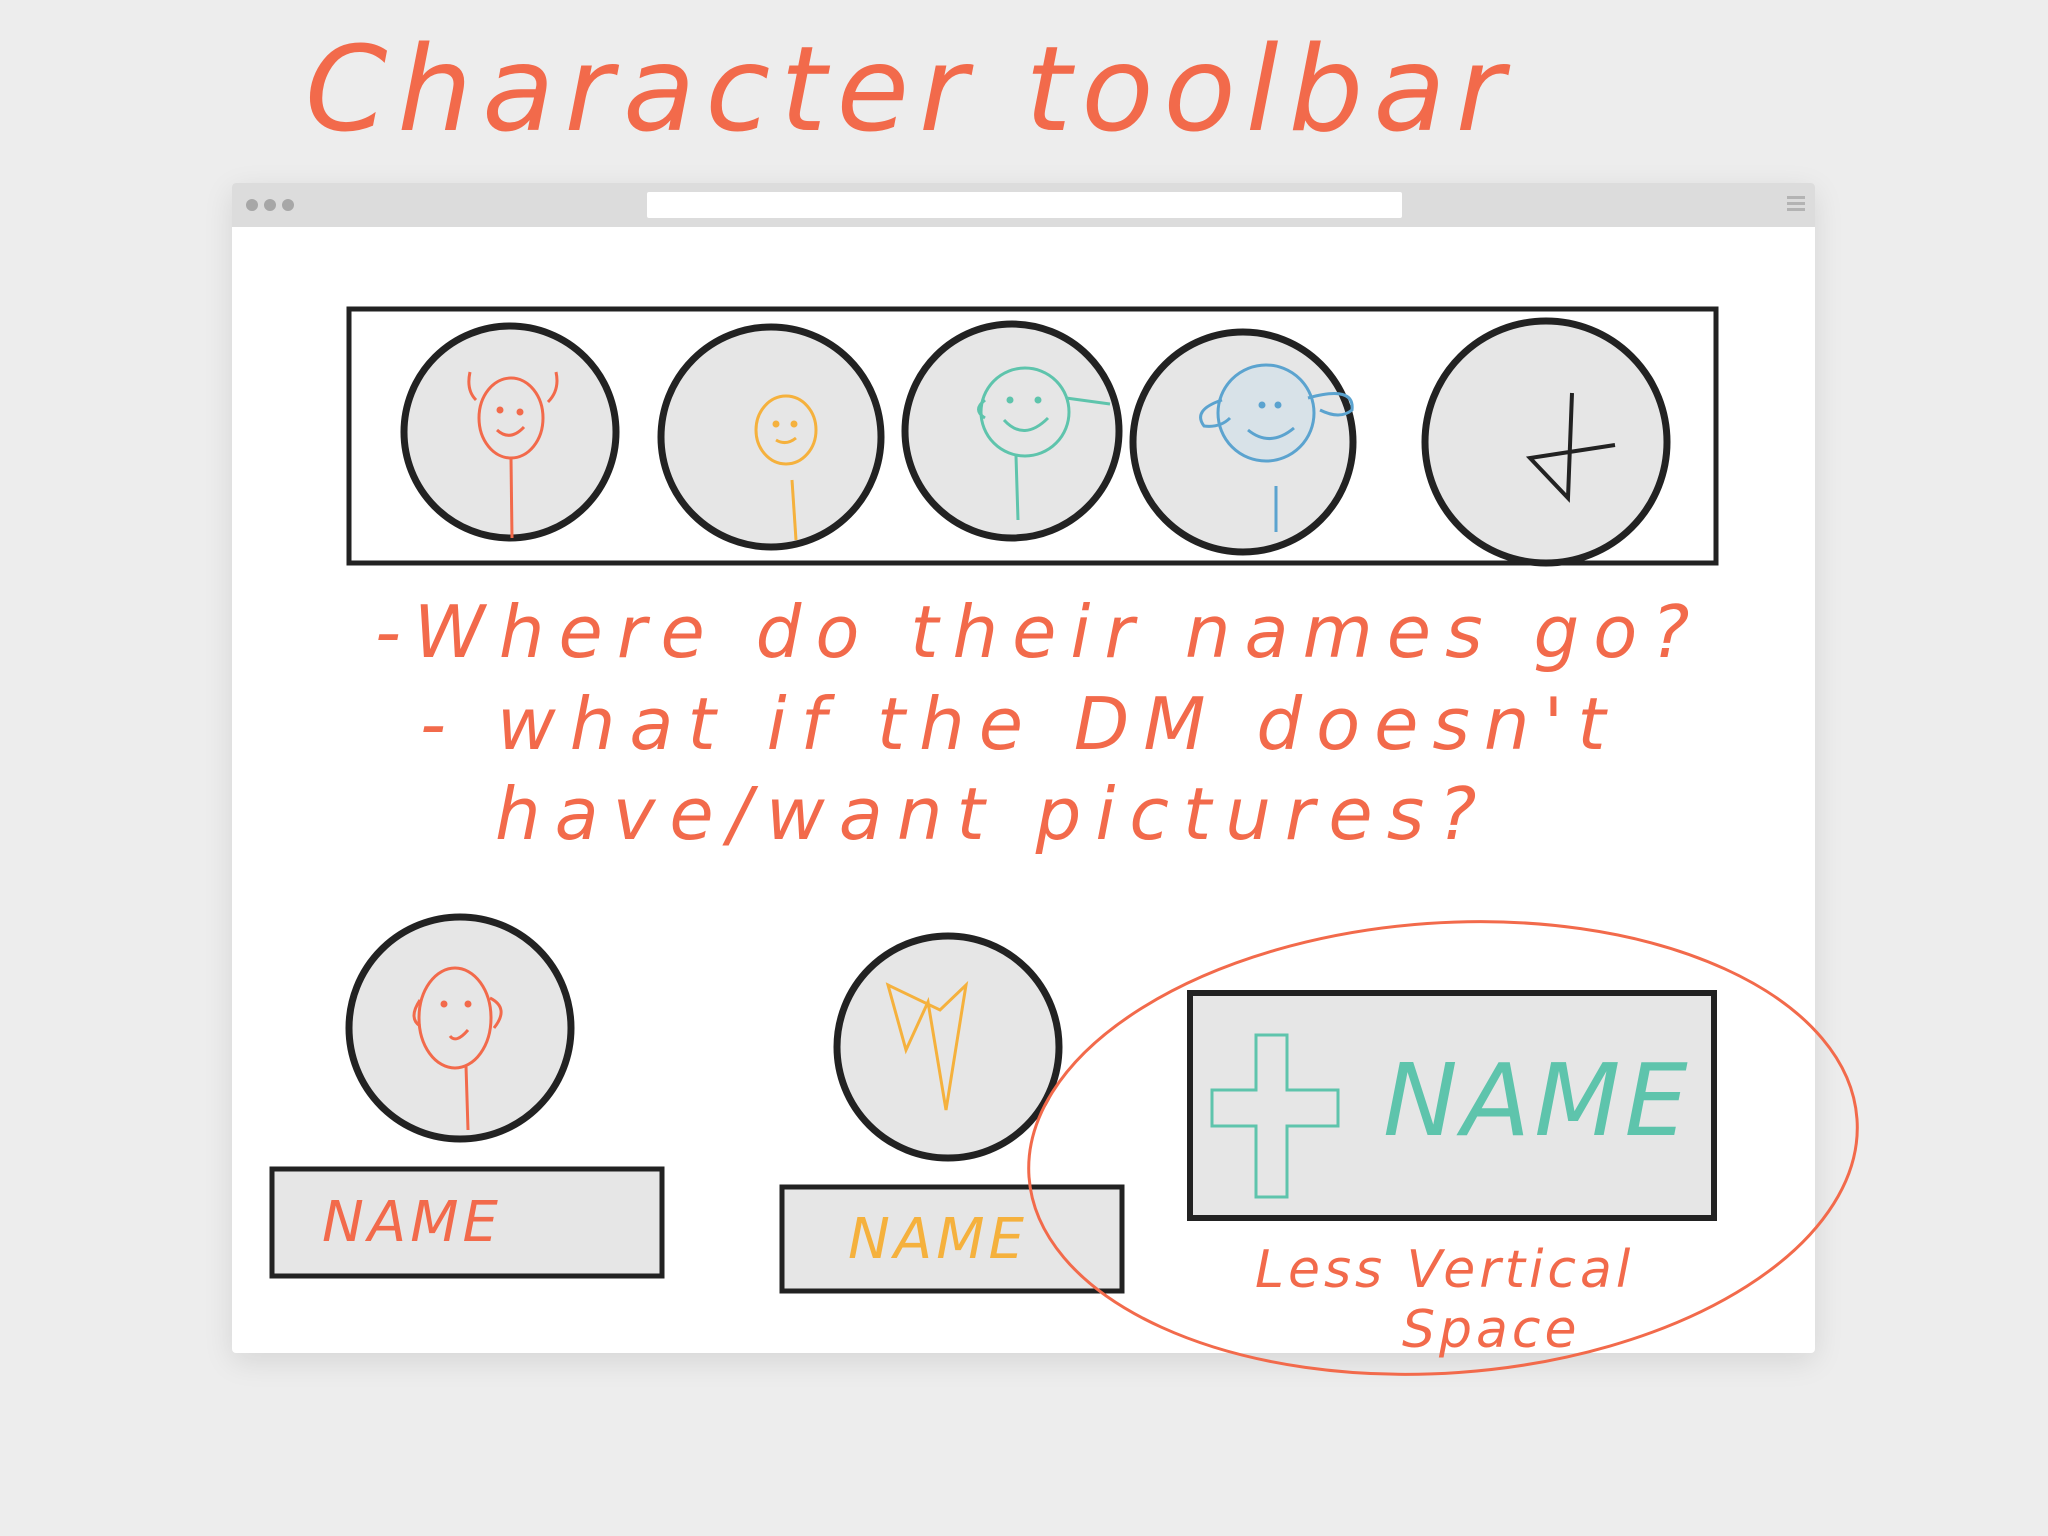  What do you see at coordinates (412, 1222) in the screenshot?
I see `option-1-name-label: NAME` at bounding box center [412, 1222].